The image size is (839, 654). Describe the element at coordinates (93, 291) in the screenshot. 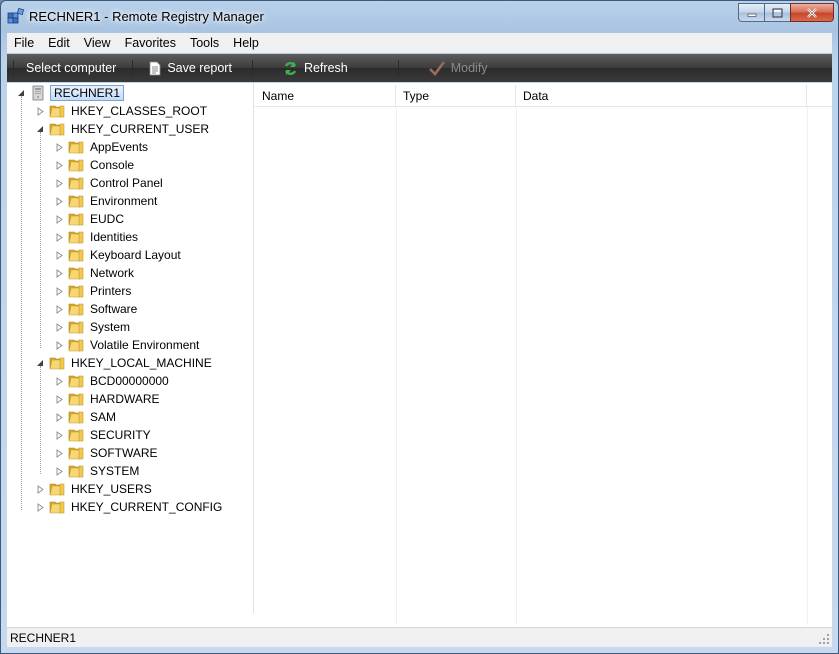

I see `tree-node-hkcu-child: Printers` at that location.